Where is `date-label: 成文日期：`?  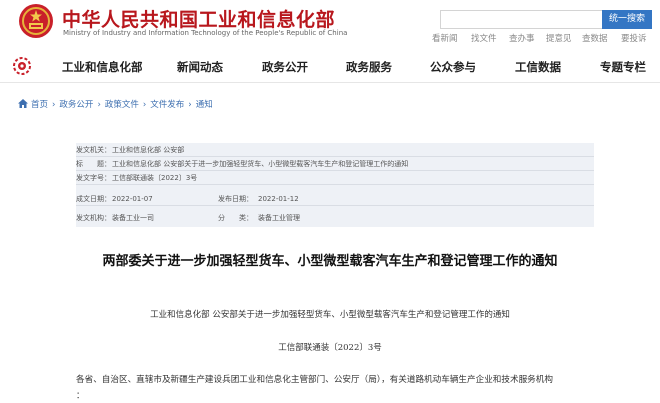
date-label: 成文日期： is located at coordinates (93, 199).